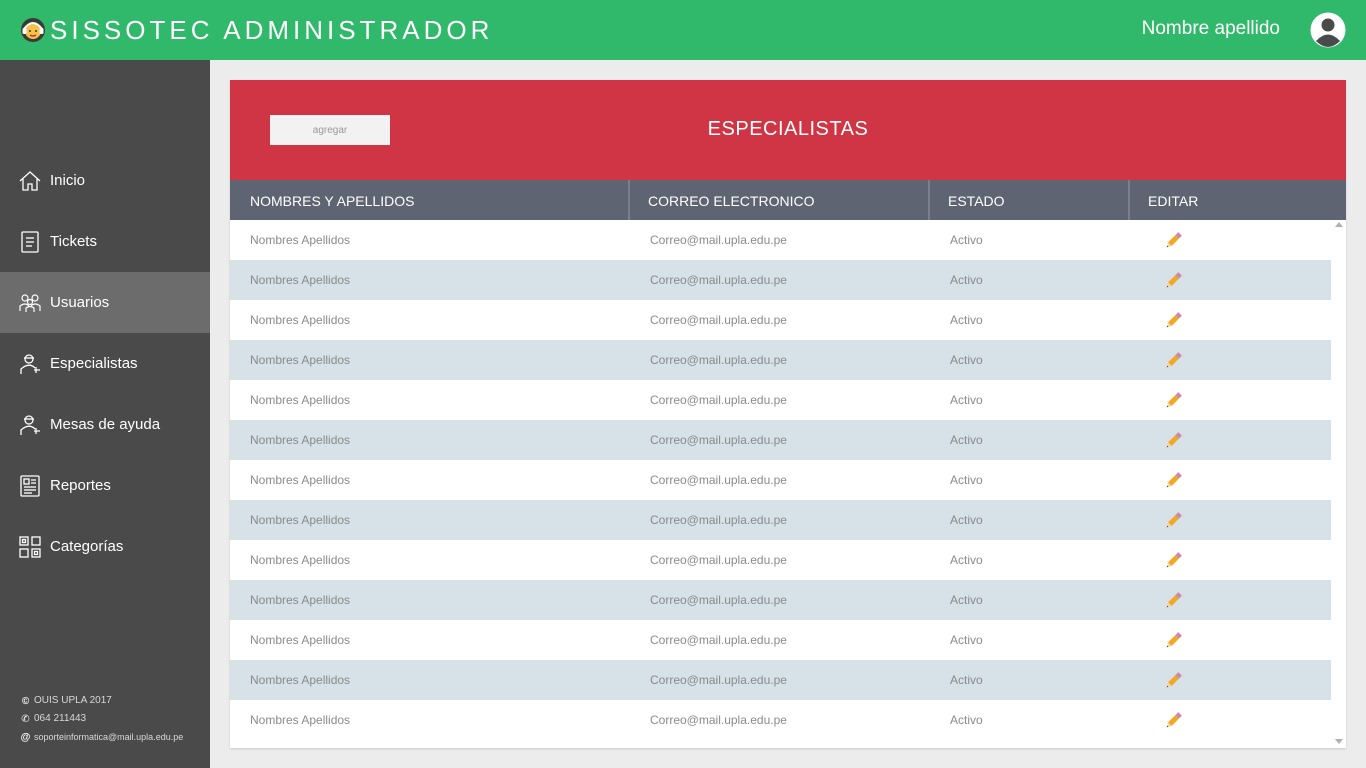  What do you see at coordinates (68, 180) in the screenshot?
I see `sidebar-item-label: Inicio` at bounding box center [68, 180].